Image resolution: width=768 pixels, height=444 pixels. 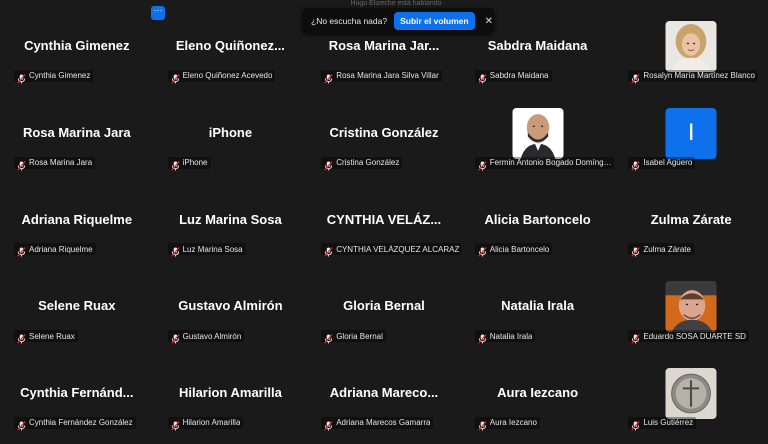 What do you see at coordinates (359, 336) in the screenshot?
I see `participant-name-label: Gloria Bernal` at bounding box center [359, 336].